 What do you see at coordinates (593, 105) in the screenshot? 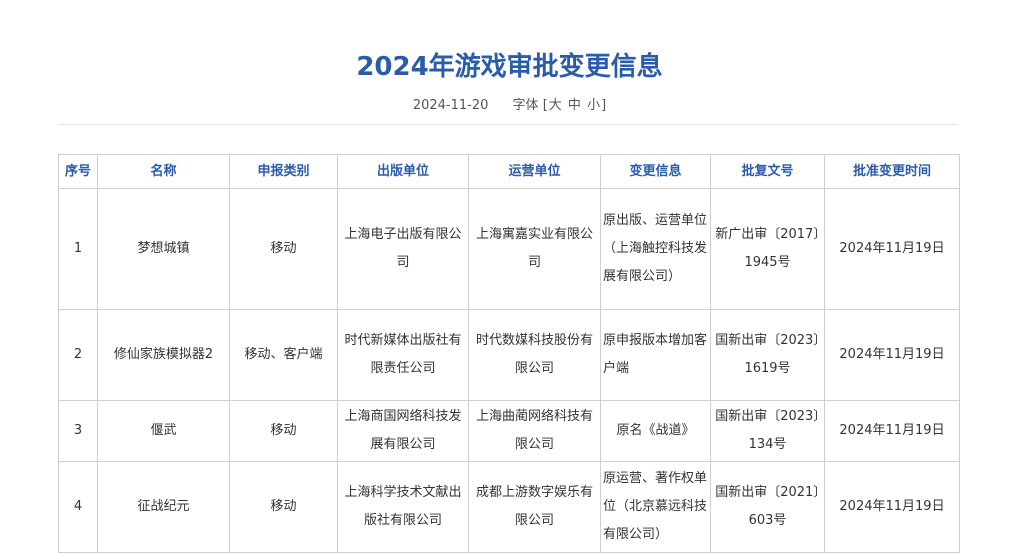
I see `font-size-small-link: 小` at bounding box center [593, 105].